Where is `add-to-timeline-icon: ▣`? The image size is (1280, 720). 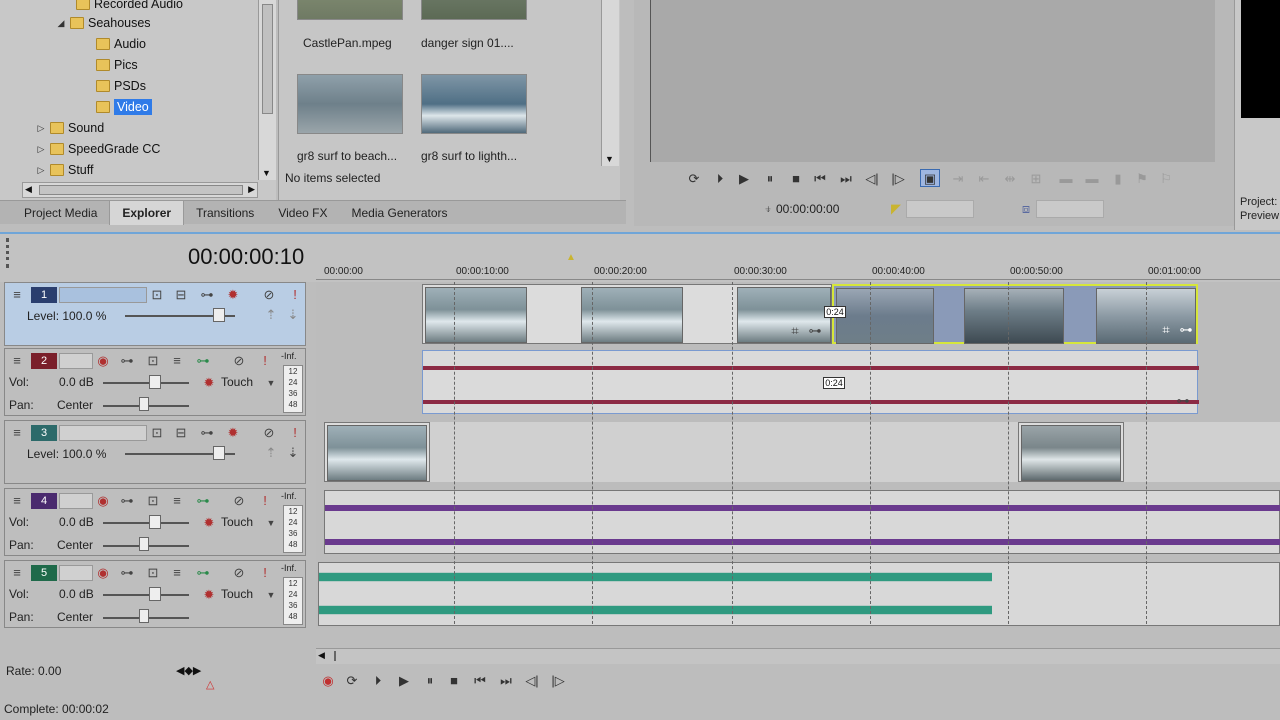
add-to-timeline-icon: ▣ is located at coordinates (930, 178).